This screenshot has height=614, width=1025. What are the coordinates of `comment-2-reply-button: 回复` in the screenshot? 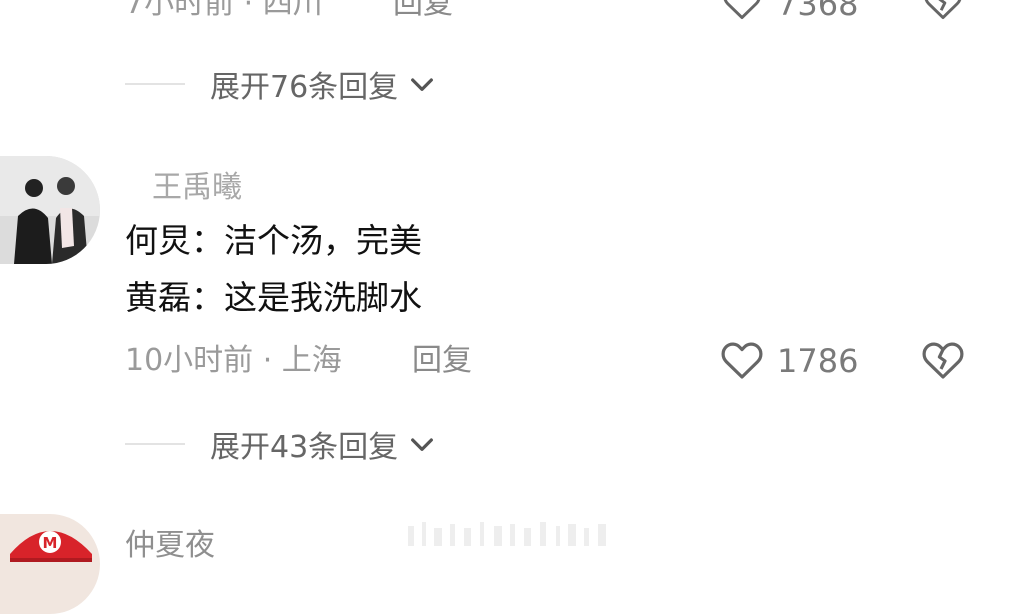 It's located at (442, 361).